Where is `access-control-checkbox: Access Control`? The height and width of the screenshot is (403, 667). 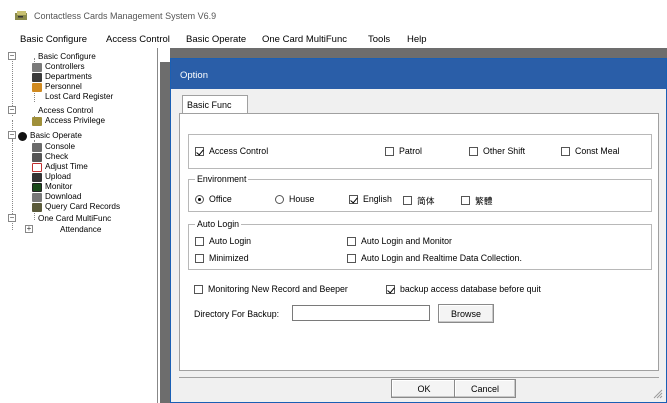
access-control-checkbox: Access Control is located at coordinates (231, 151).